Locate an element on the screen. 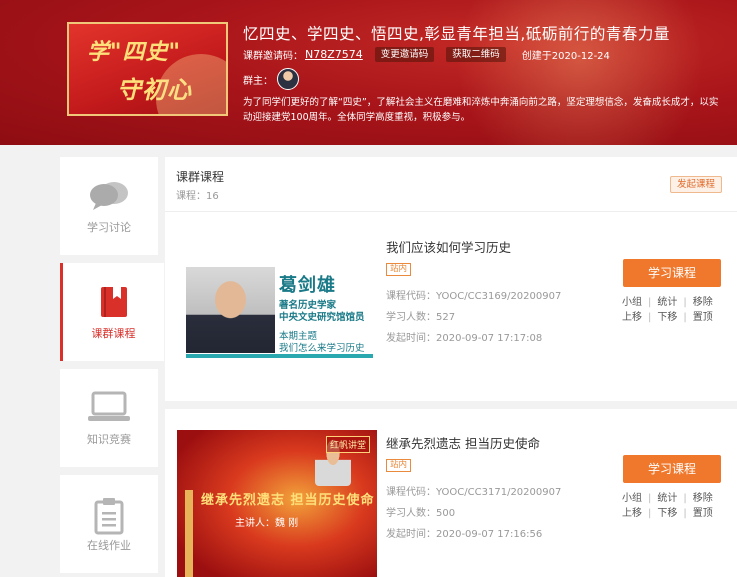 The image size is (737, 577). get-qr-button: 获取二维码 is located at coordinates (476, 54).